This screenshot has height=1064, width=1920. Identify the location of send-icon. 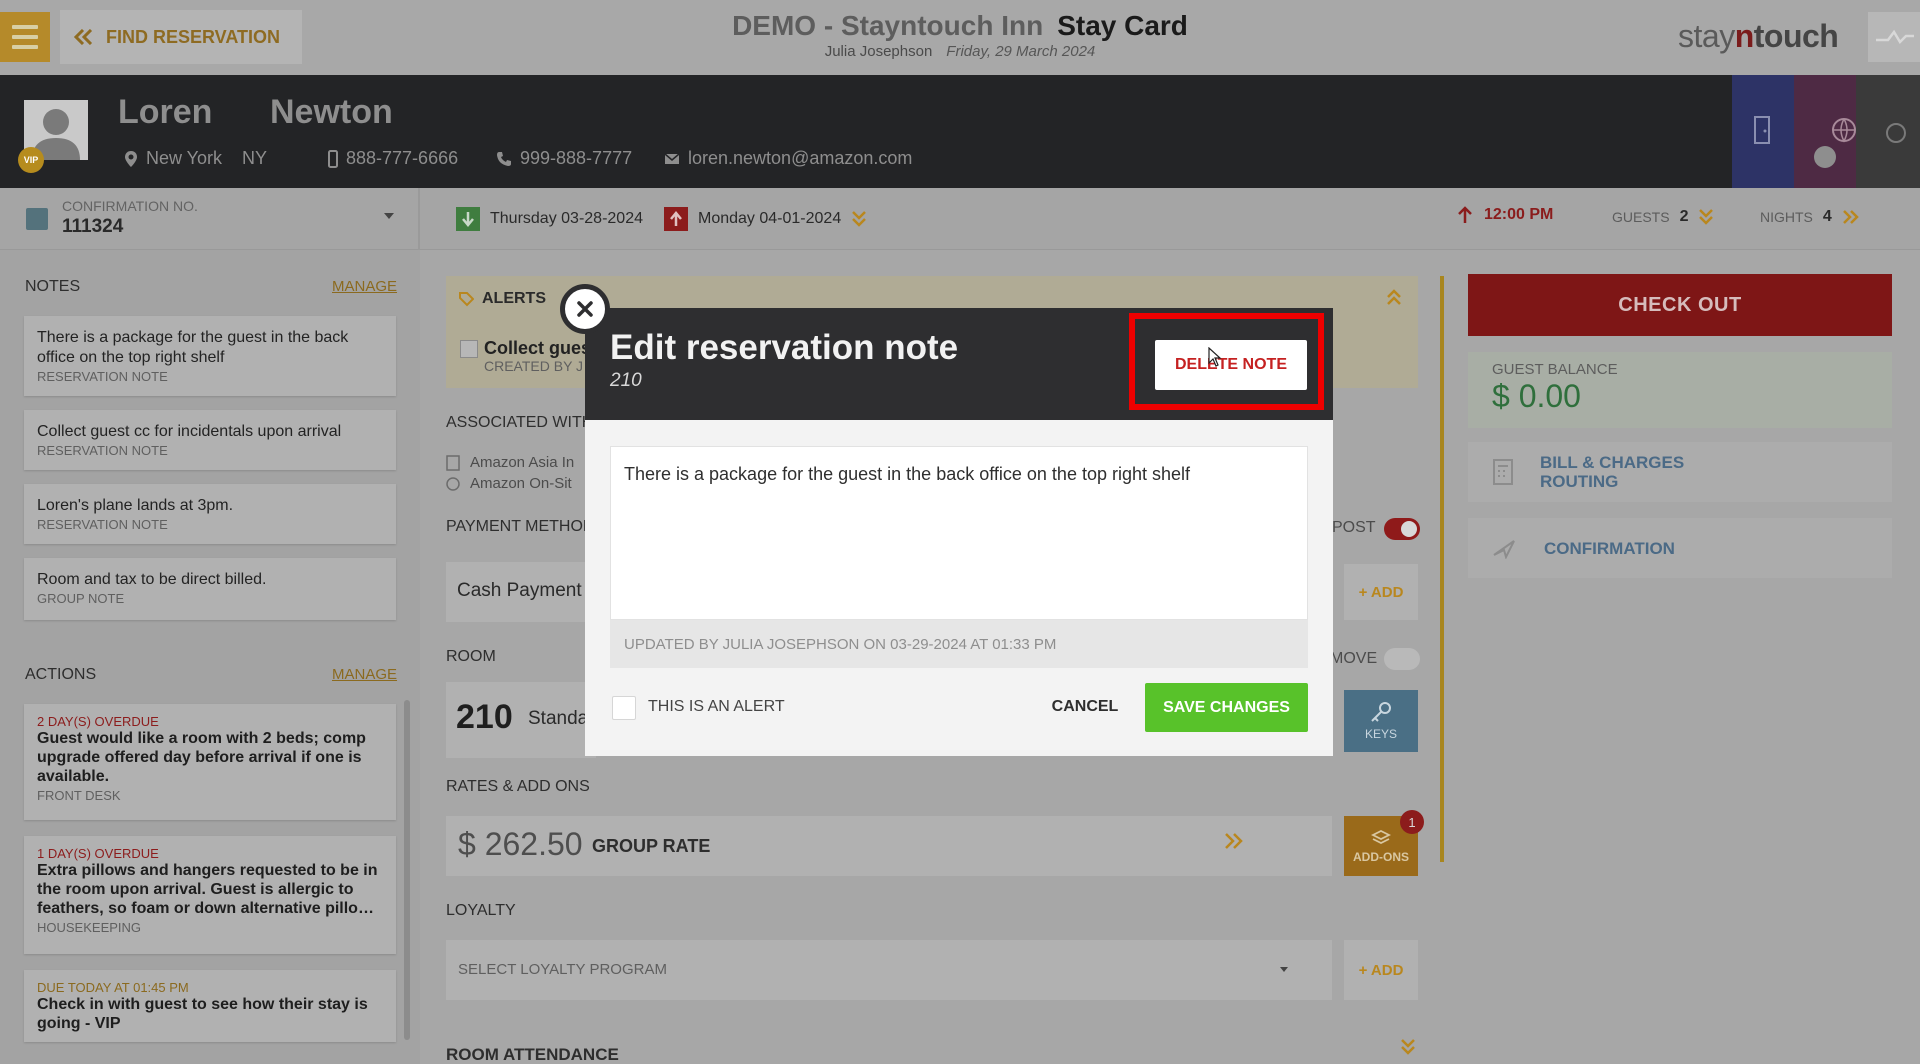
(1504, 549).